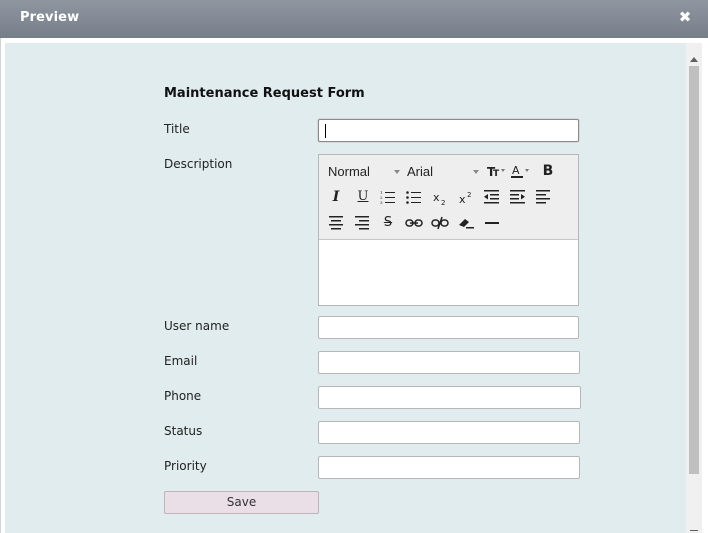  I want to click on form-title: Maintenance Request Form, so click(264, 93).